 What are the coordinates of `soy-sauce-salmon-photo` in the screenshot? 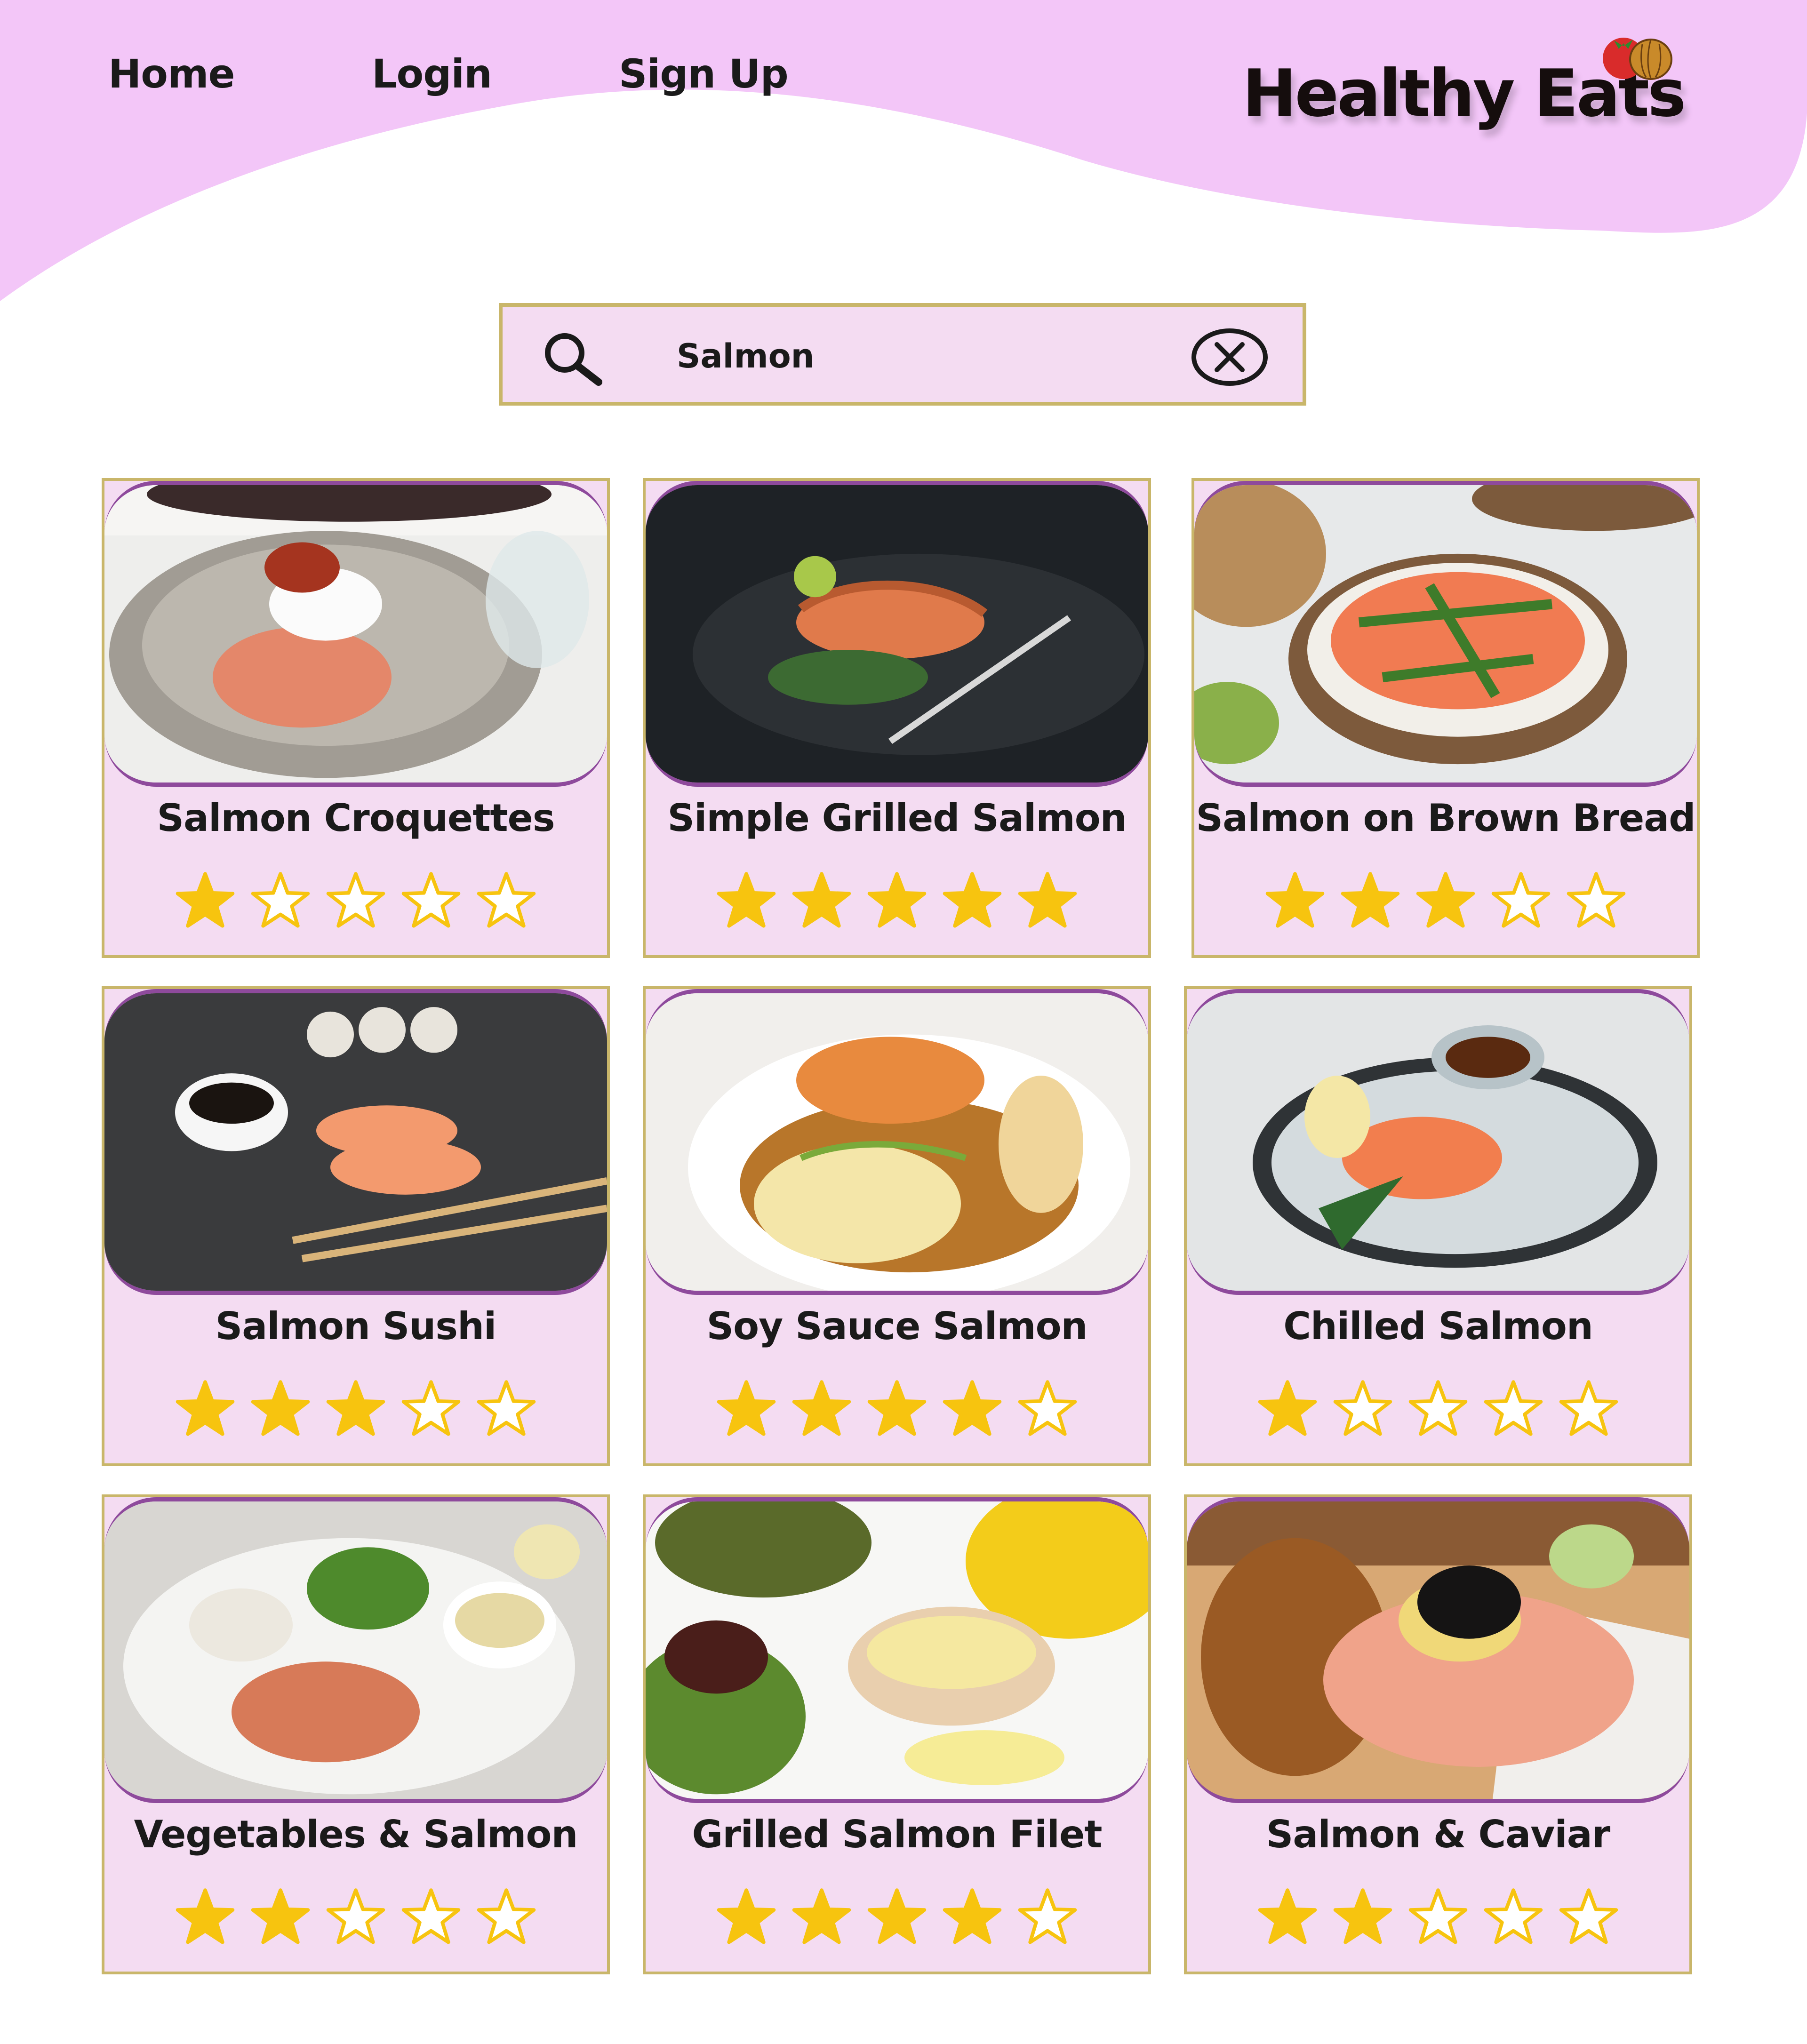 It's located at (897, 1142).